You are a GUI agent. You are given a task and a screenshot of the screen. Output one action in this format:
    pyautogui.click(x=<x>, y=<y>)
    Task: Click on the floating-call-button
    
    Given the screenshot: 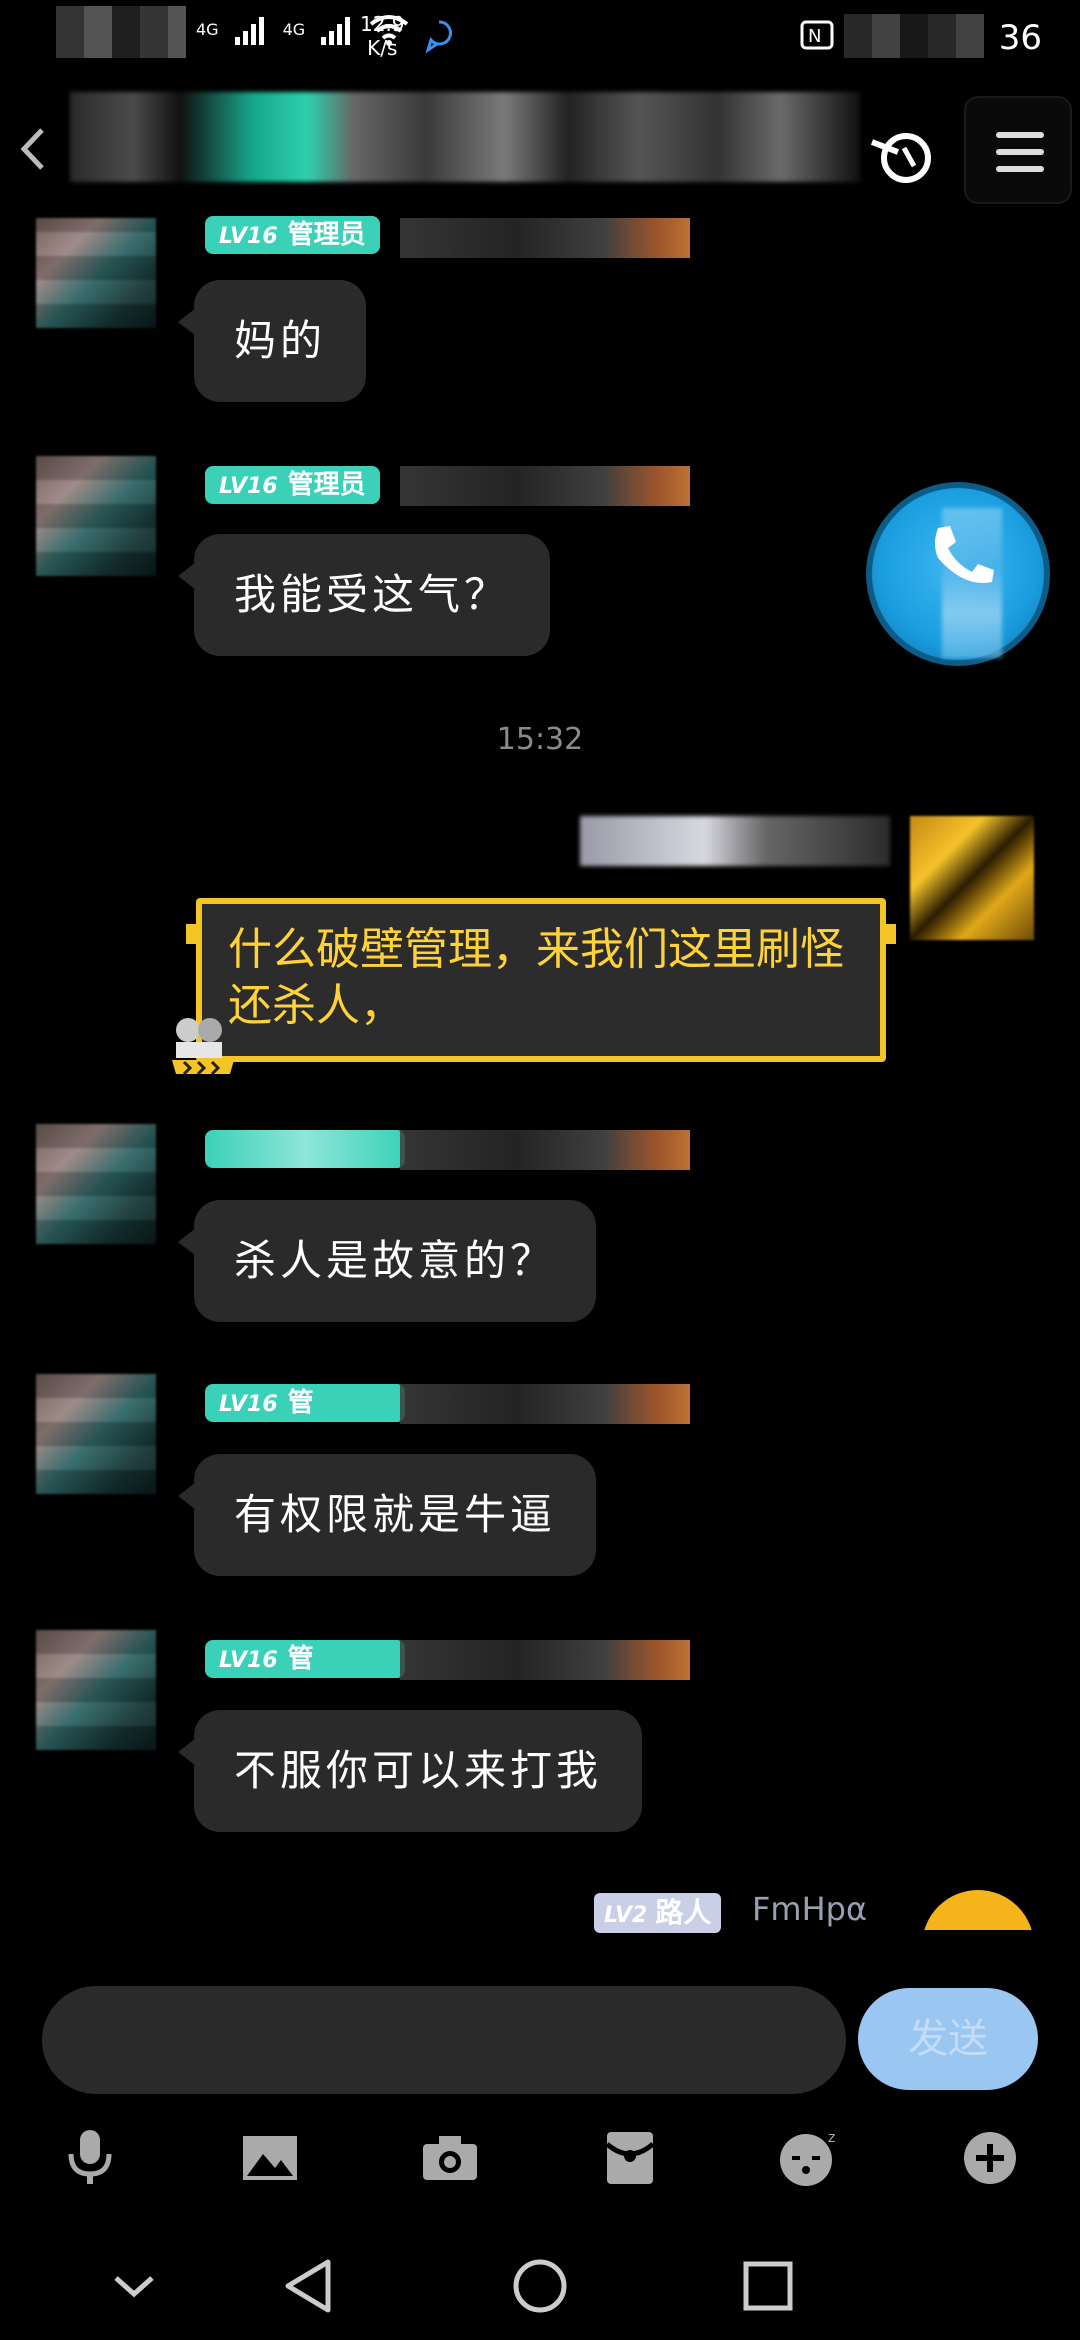 What is the action you would take?
    pyautogui.click(x=958, y=574)
    